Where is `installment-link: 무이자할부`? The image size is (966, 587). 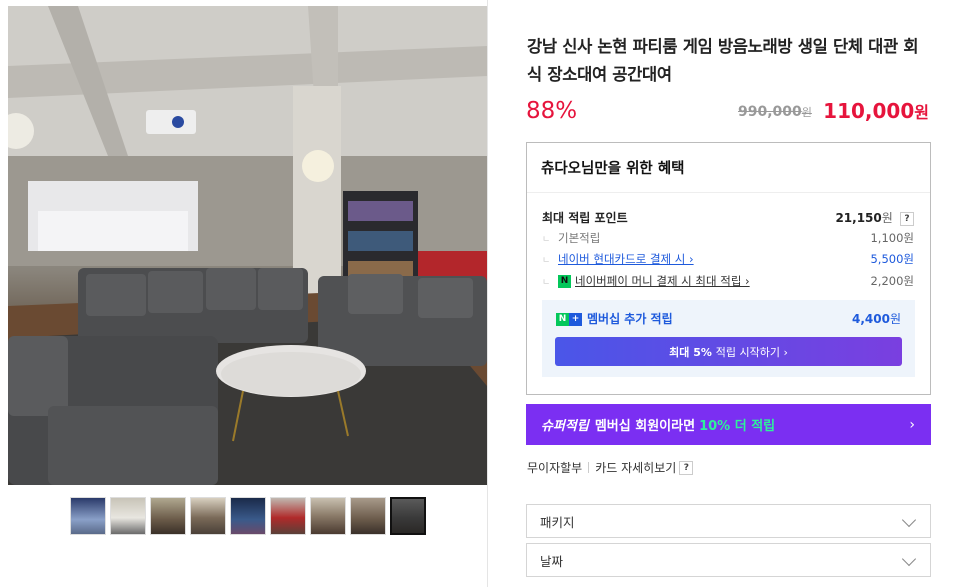
installment-link: 무이자할부 is located at coordinates (554, 467).